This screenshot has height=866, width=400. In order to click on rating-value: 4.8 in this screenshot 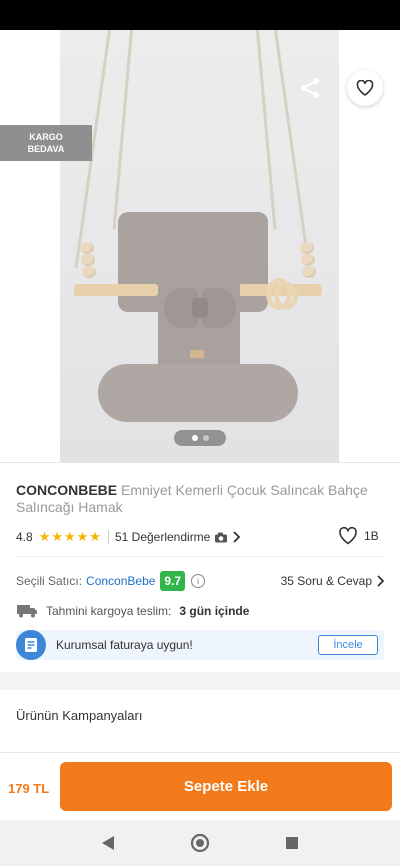, I will do `click(24, 537)`.